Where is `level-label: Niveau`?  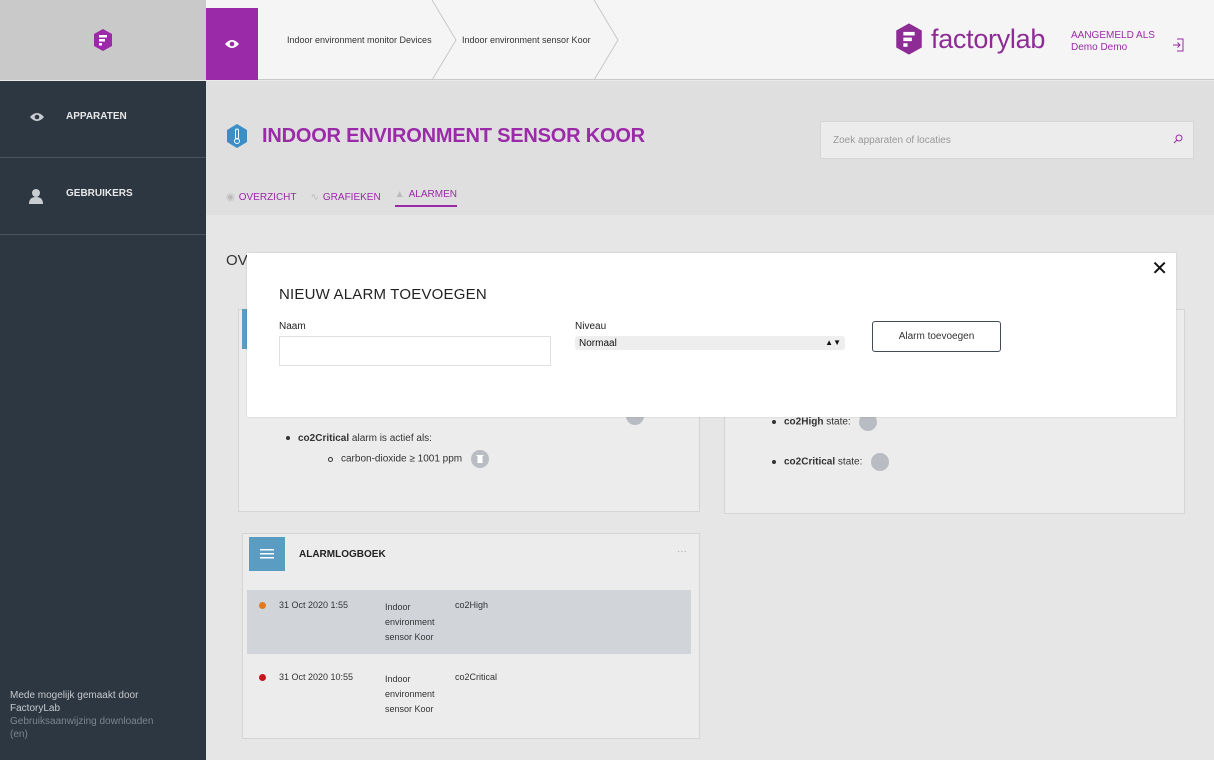
level-label: Niveau is located at coordinates (591, 326).